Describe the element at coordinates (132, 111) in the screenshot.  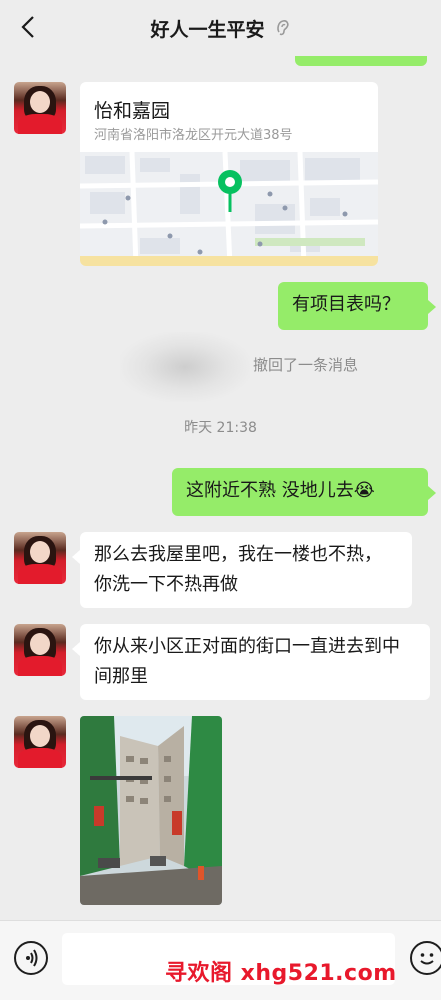
I see `location-name: 怡和嘉园` at that location.